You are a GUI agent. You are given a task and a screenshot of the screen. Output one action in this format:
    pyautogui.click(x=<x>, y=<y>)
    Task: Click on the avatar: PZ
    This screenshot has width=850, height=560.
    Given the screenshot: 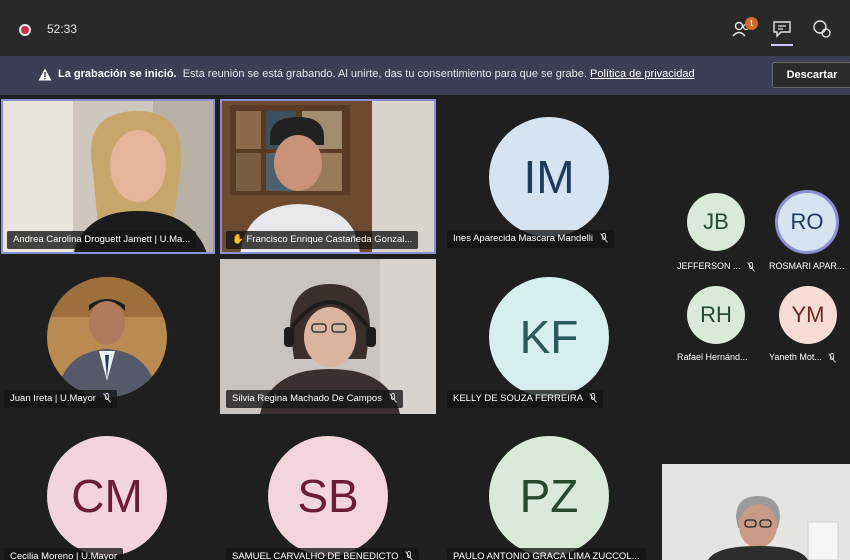 What is the action you would take?
    pyautogui.click(x=549, y=496)
    